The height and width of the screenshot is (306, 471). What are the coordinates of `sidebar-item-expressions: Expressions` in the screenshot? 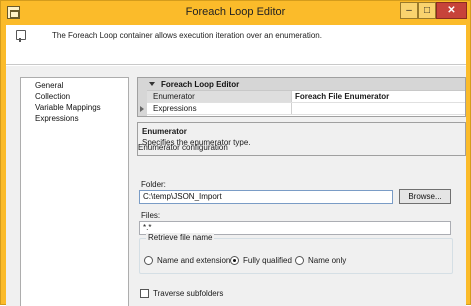 It's located at (57, 118).